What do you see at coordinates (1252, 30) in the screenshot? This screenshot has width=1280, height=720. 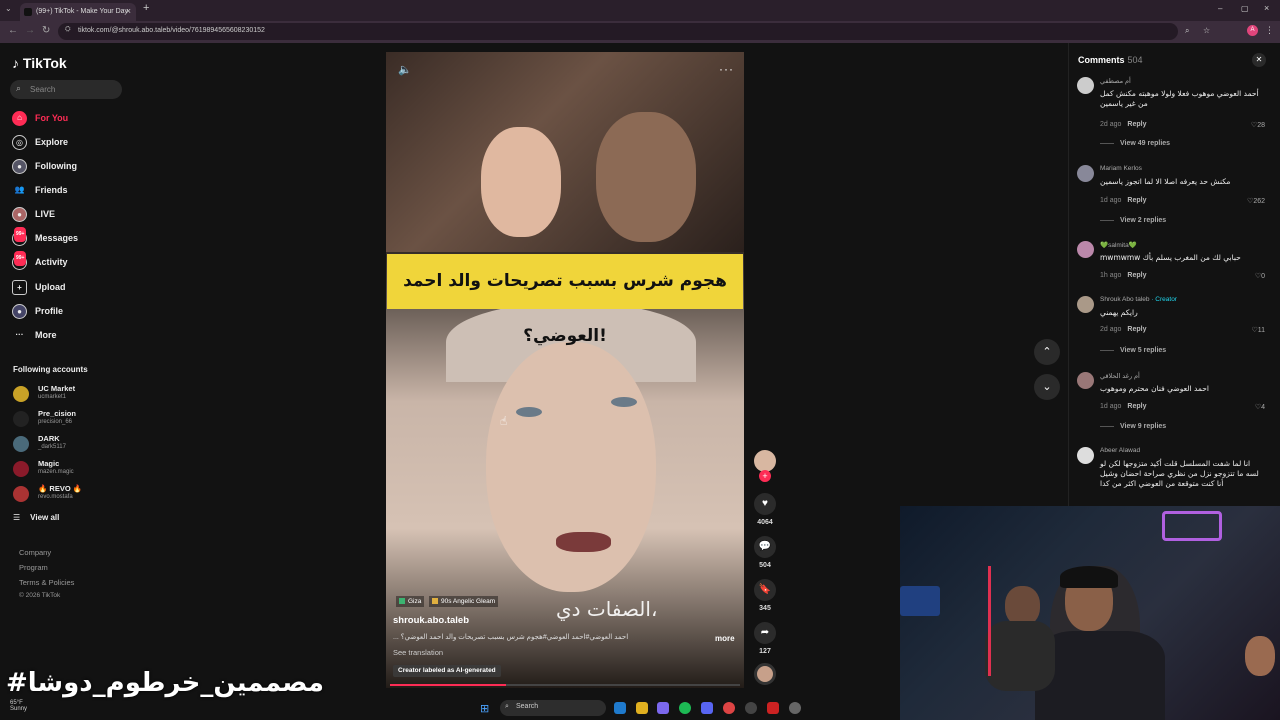 I see `profile-avatar: A` at bounding box center [1252, 30].